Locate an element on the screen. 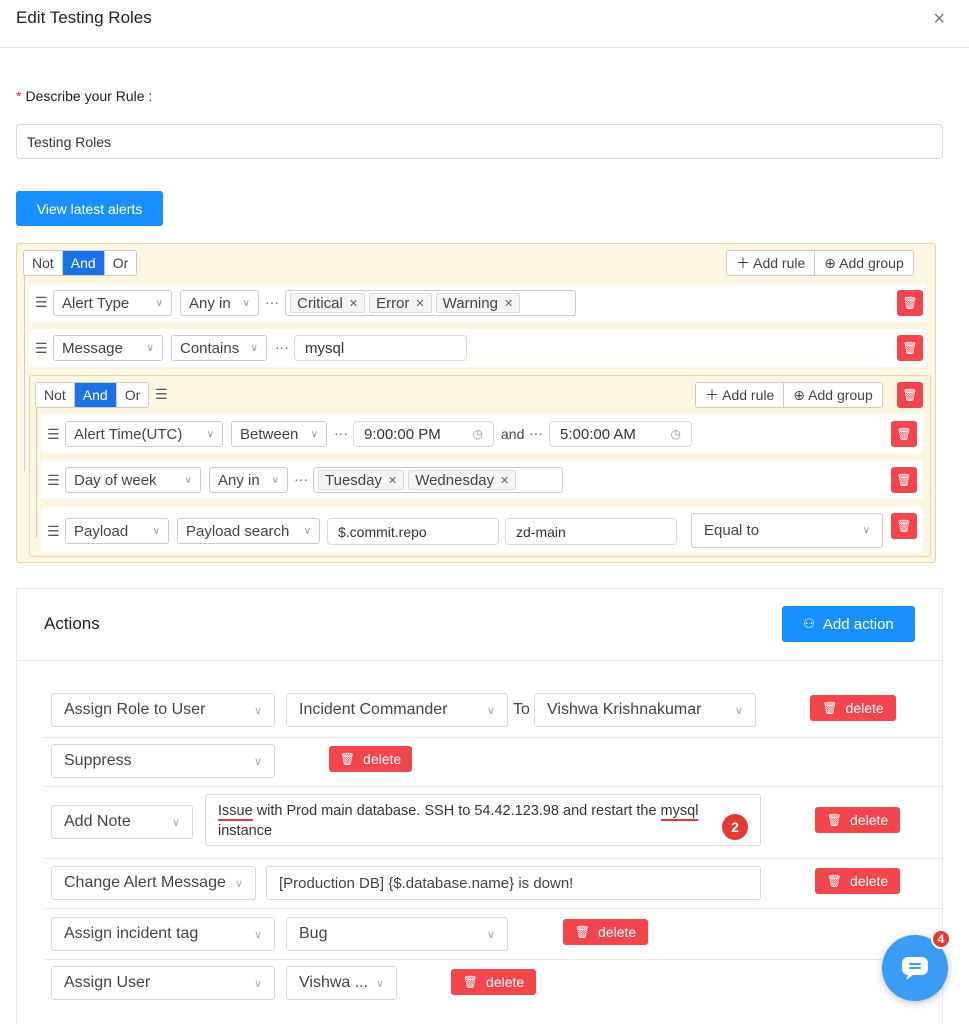 This screenshot has height=1024, width=969. outer-group-actions: ＋ Add rule ⊕ Add group is located at coordinates (820, 263).